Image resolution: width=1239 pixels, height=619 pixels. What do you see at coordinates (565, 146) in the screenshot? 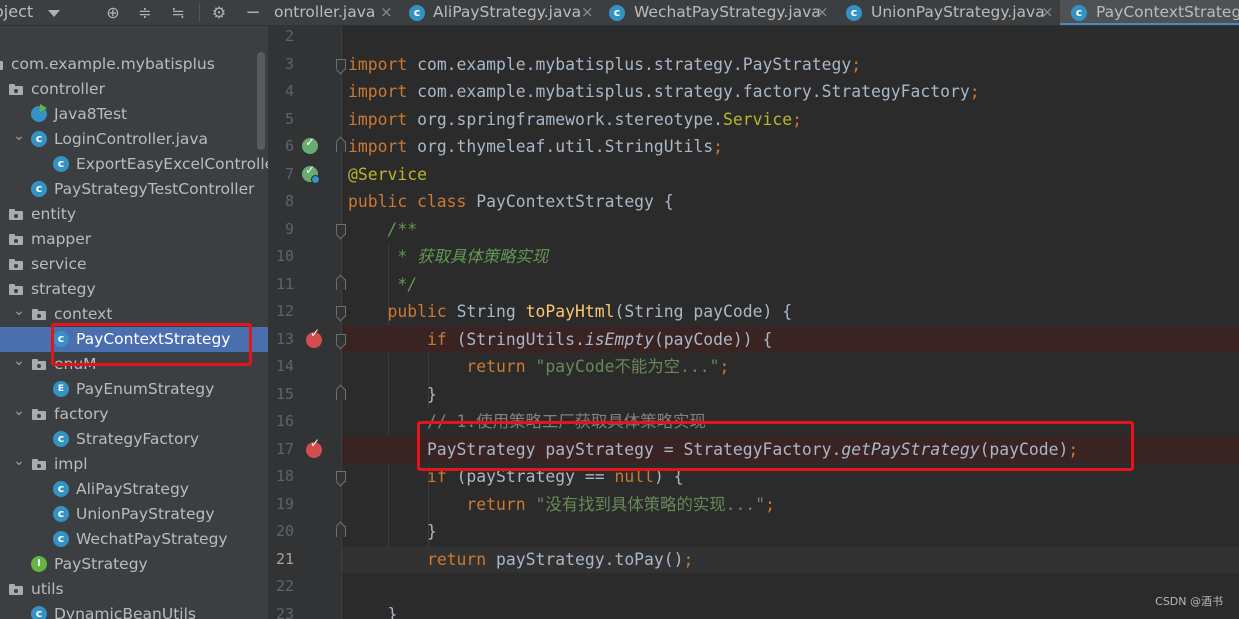
I see `code-token: org.thymeleaf.util.StringUtils` at bounding box center [565, 146].